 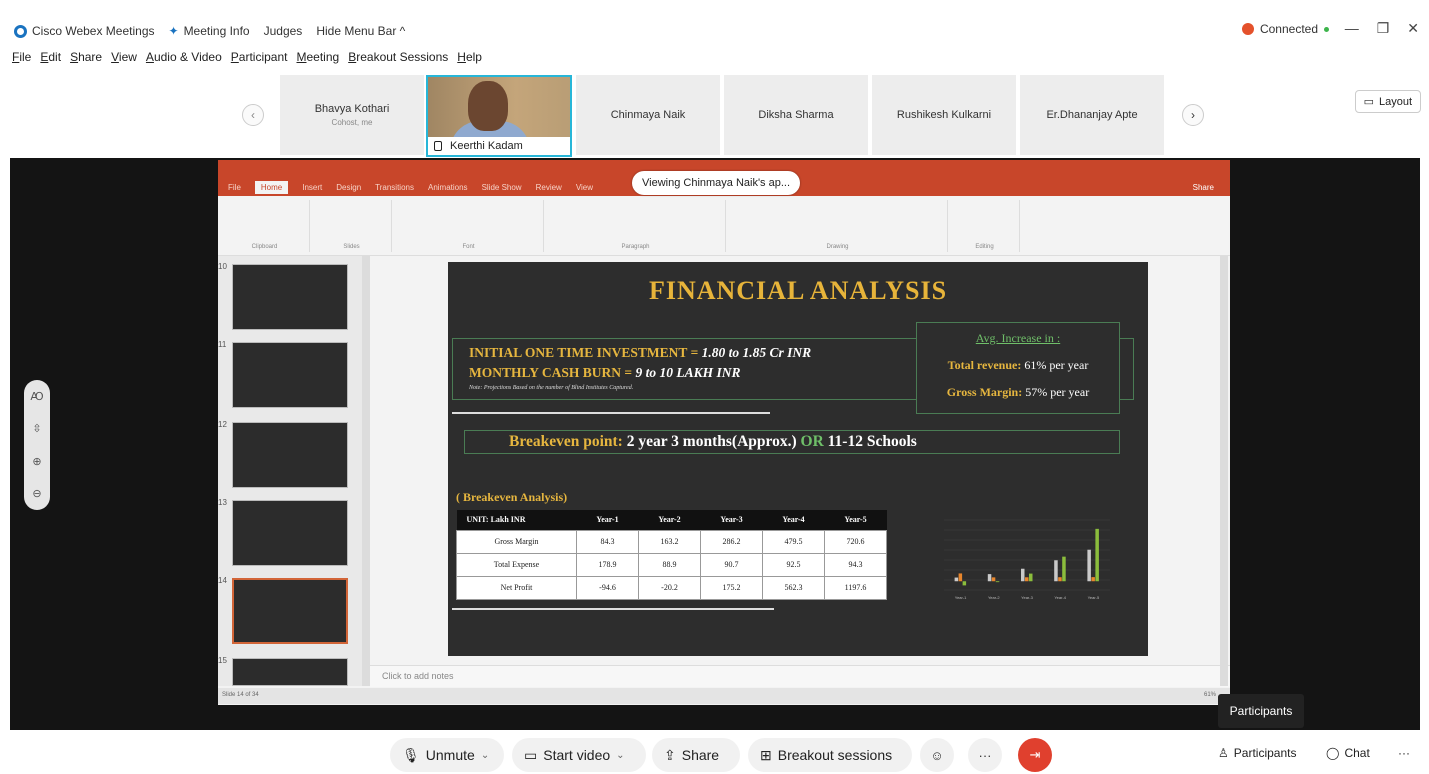 What do you see at coordinates (468, 247) in the screenshot?
I see `ribbon-group-label: Font` at bounding box center [468, 247].